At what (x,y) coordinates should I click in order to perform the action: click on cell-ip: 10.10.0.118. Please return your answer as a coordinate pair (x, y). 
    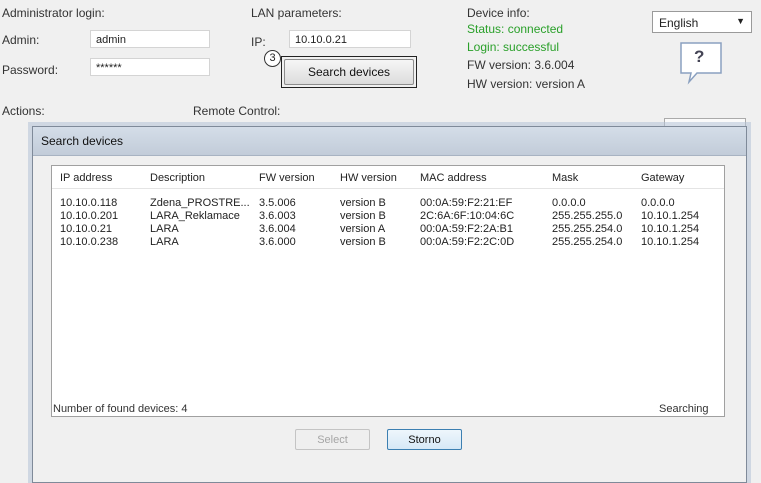
    Looking at the image, I should click on (89, 203).